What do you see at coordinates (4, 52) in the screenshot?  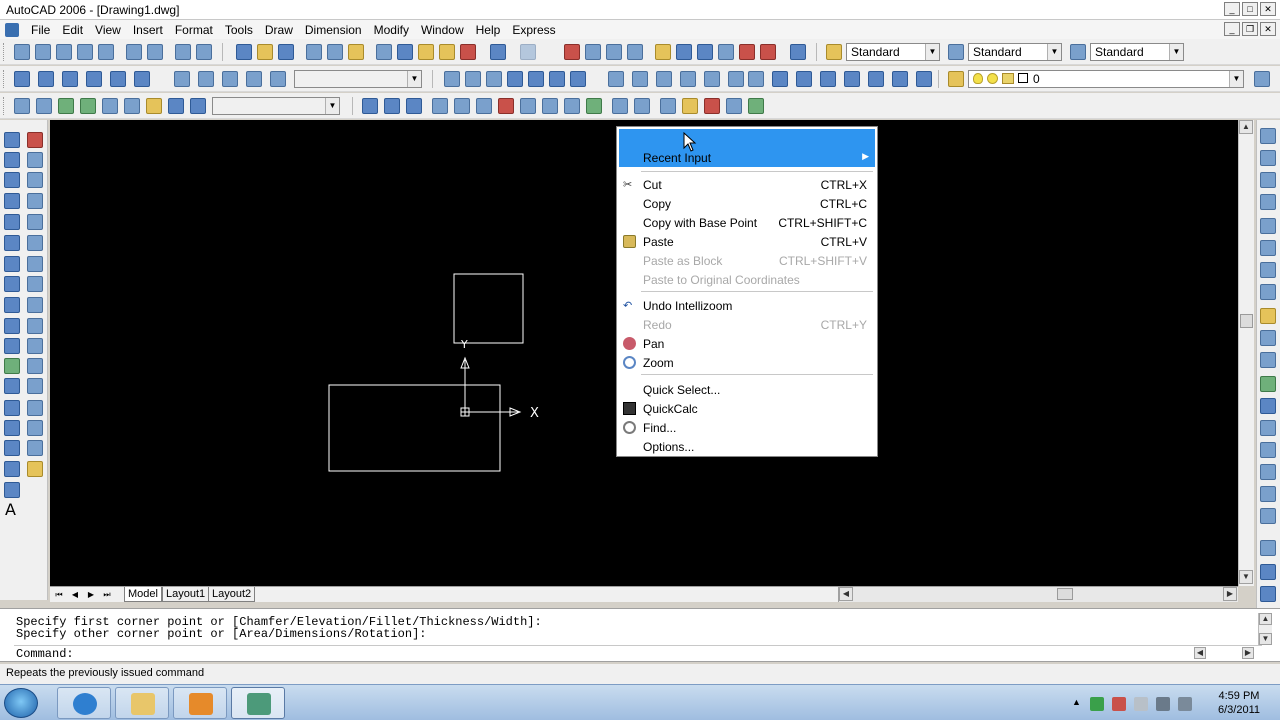 I see `toolbar-grip` at bounding box center [4, 52].